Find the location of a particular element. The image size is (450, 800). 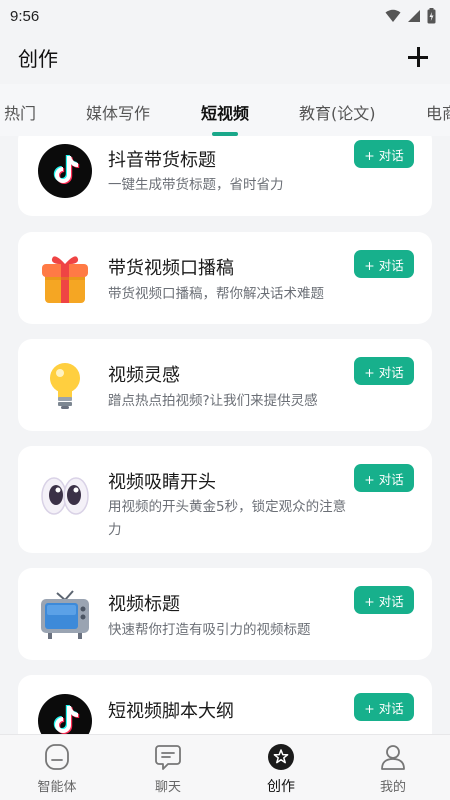

nav-item-chat: 聊天 is located at coordinates (168, 769).